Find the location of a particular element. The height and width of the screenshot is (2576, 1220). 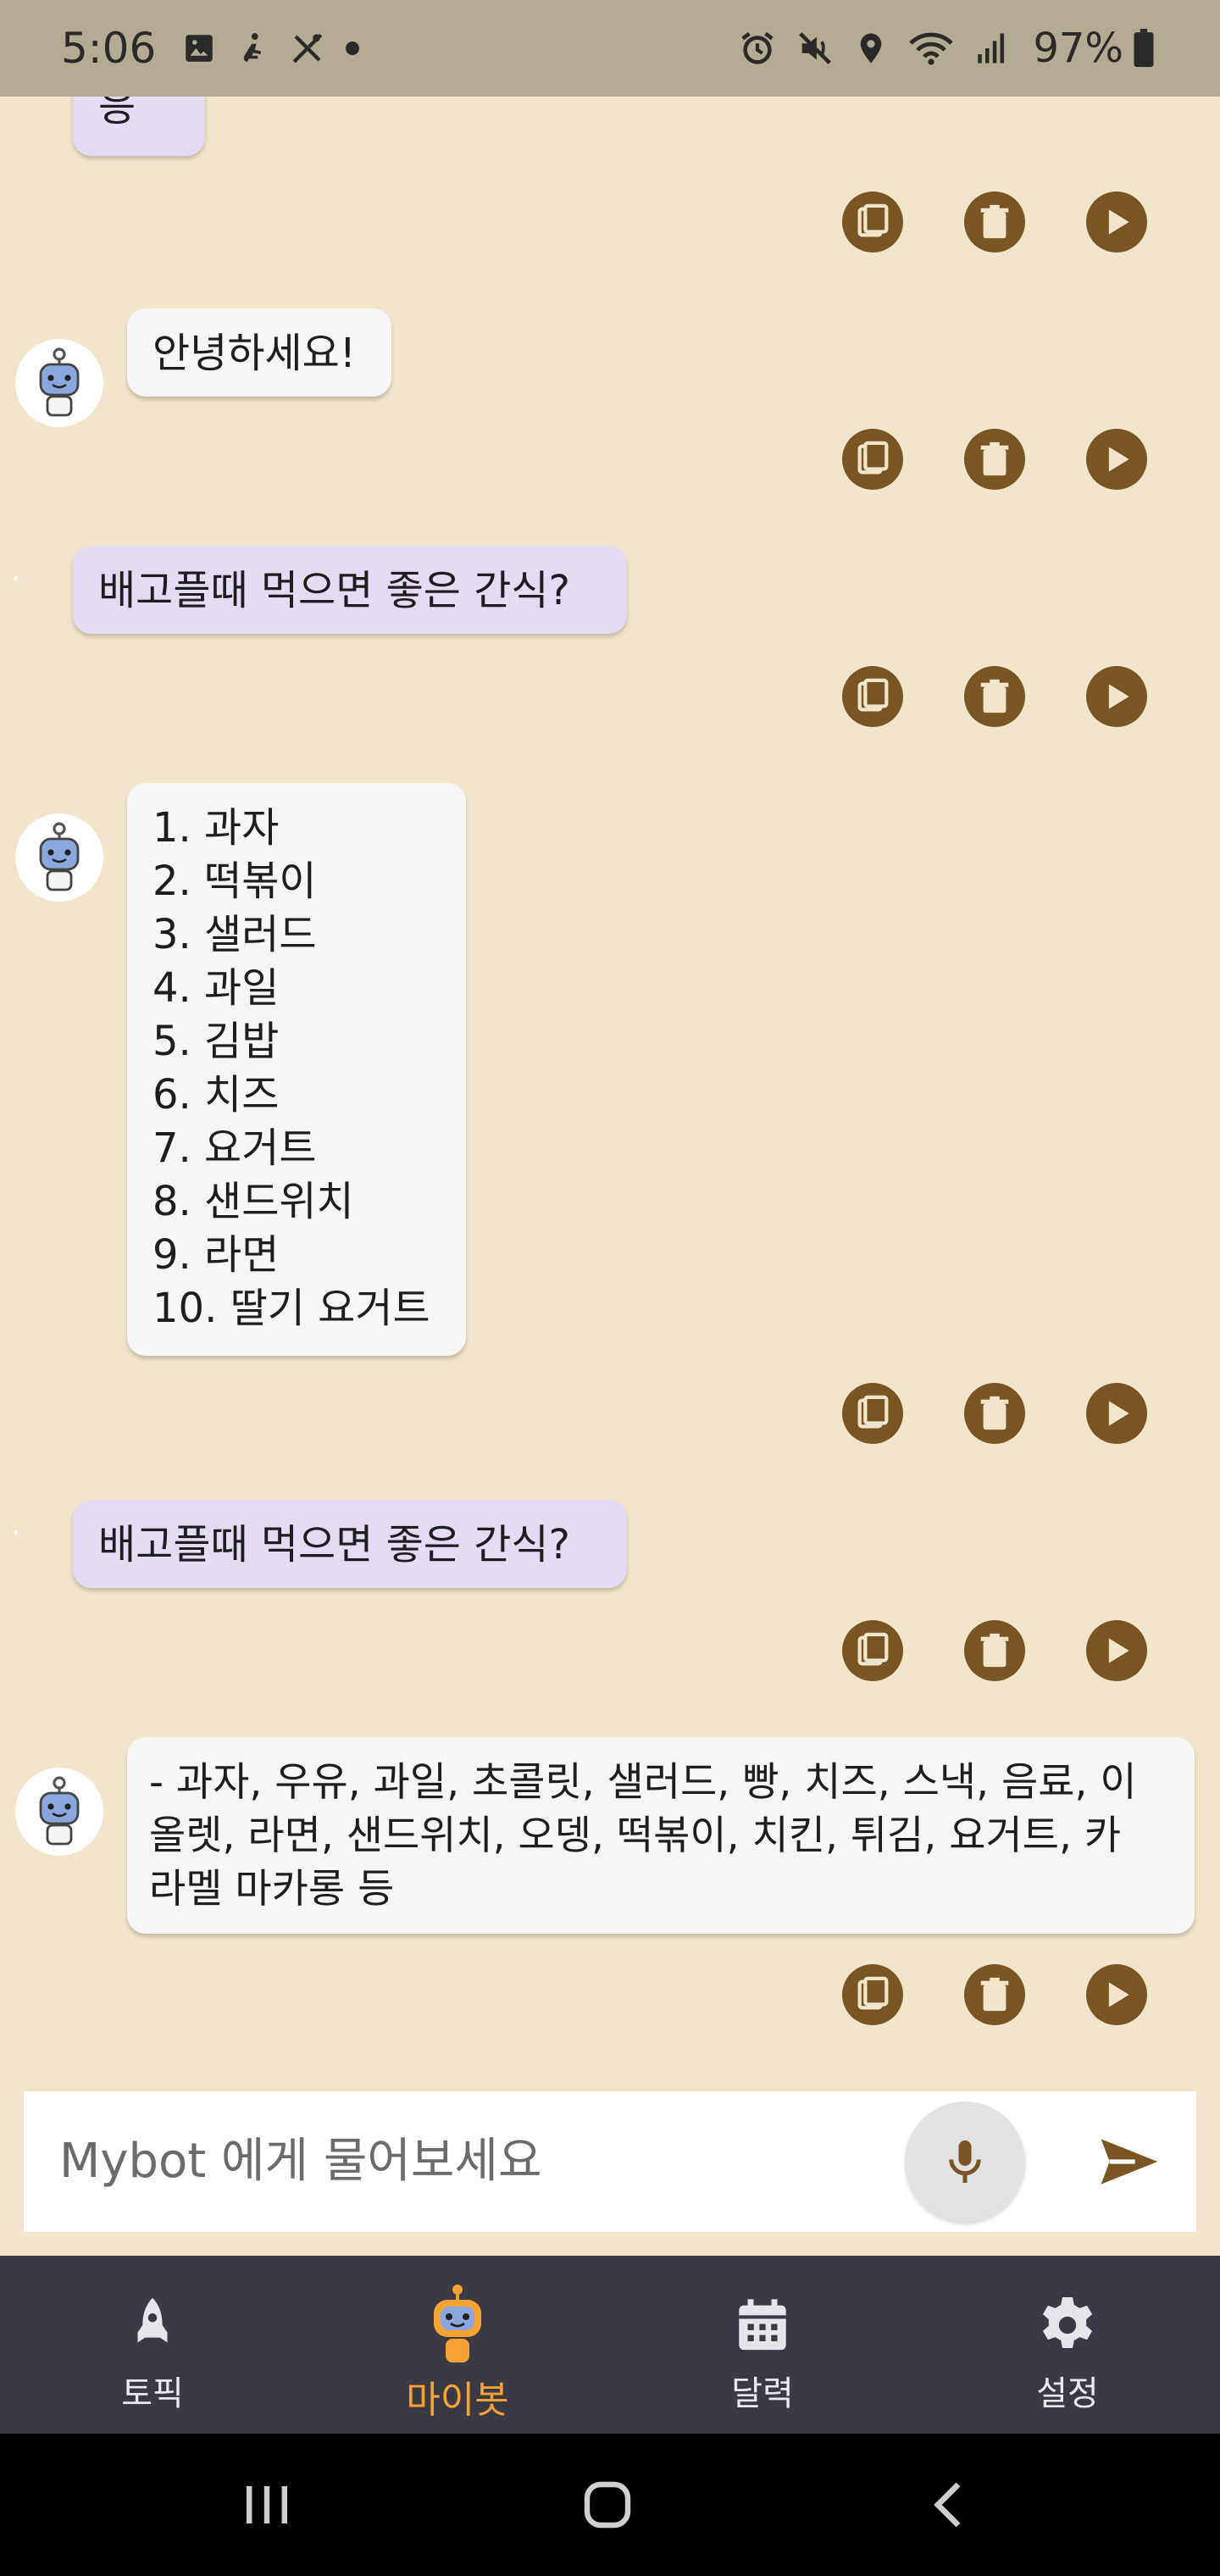

send-icon is located at coordinates (1129, 2162).